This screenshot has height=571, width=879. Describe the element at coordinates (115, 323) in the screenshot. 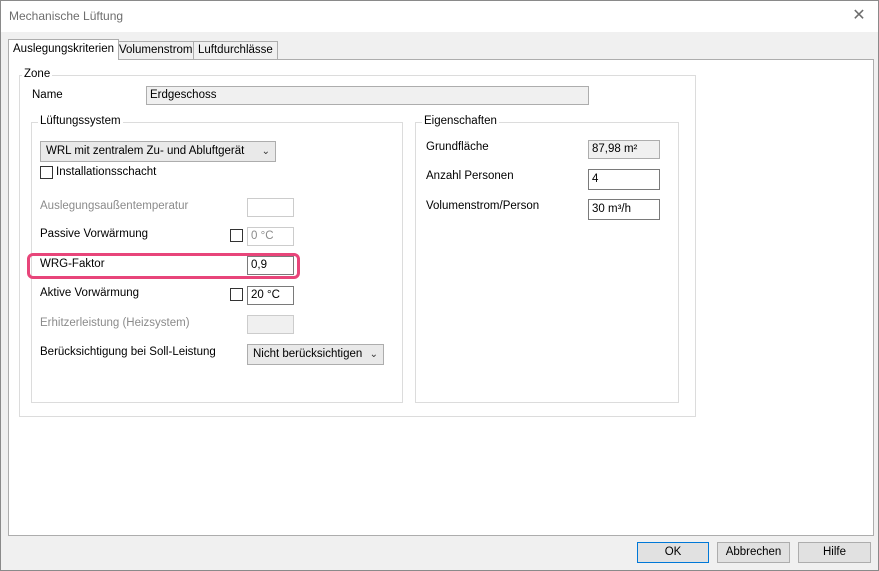

I see `erhitzerleistung-label: Erhitzerleistung (Heizsystem)` at that location.